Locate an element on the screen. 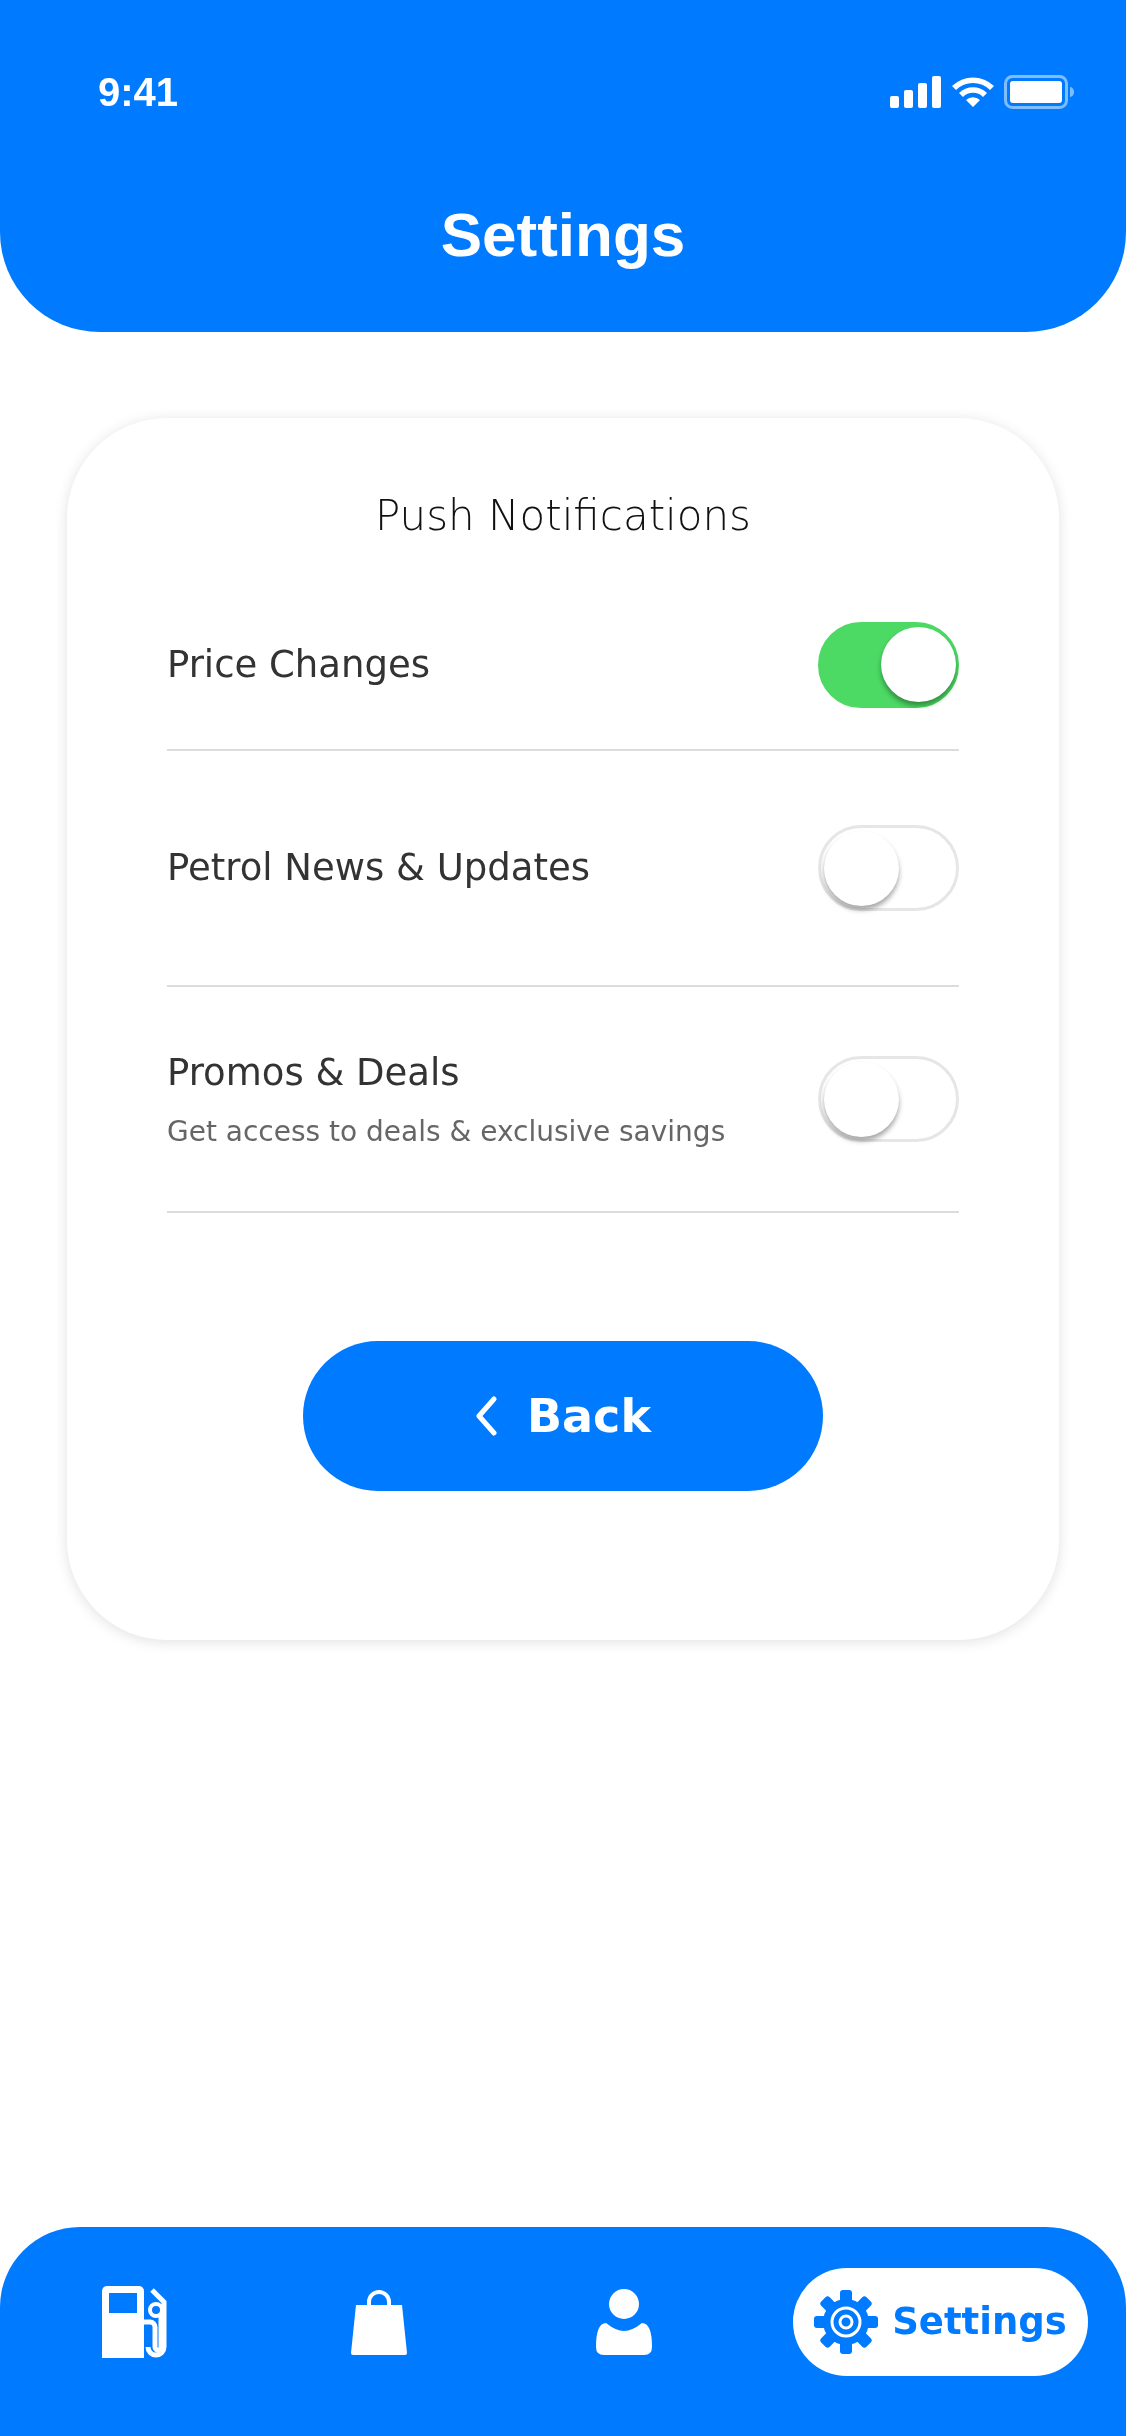 This screenshot has width=1126, height=2436. setting-label: Petrol News & Updates is located at coordinates (378, 868).